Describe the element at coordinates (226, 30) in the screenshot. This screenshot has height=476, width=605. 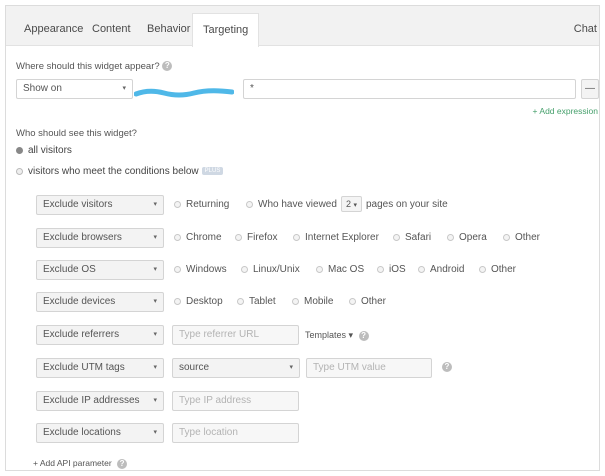
I see `tab-targeting: Targeting` at that location.